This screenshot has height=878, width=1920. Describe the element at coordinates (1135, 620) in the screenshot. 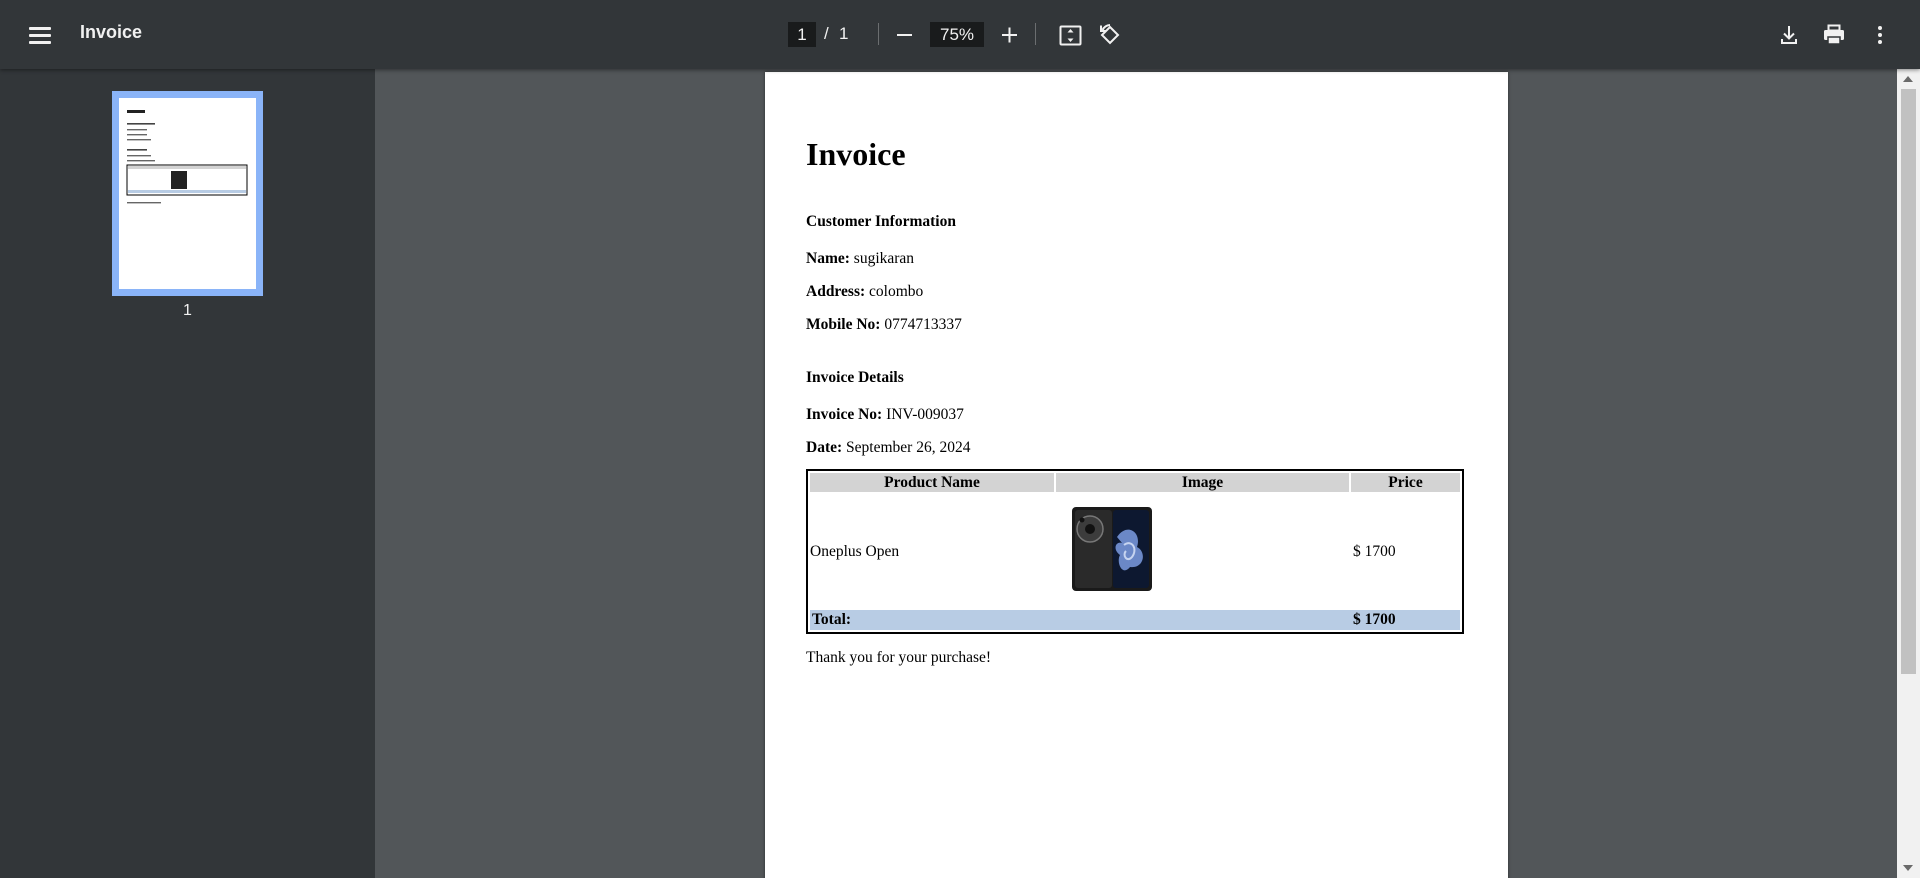

I see `total-row: Total: $ 1700` at that location.